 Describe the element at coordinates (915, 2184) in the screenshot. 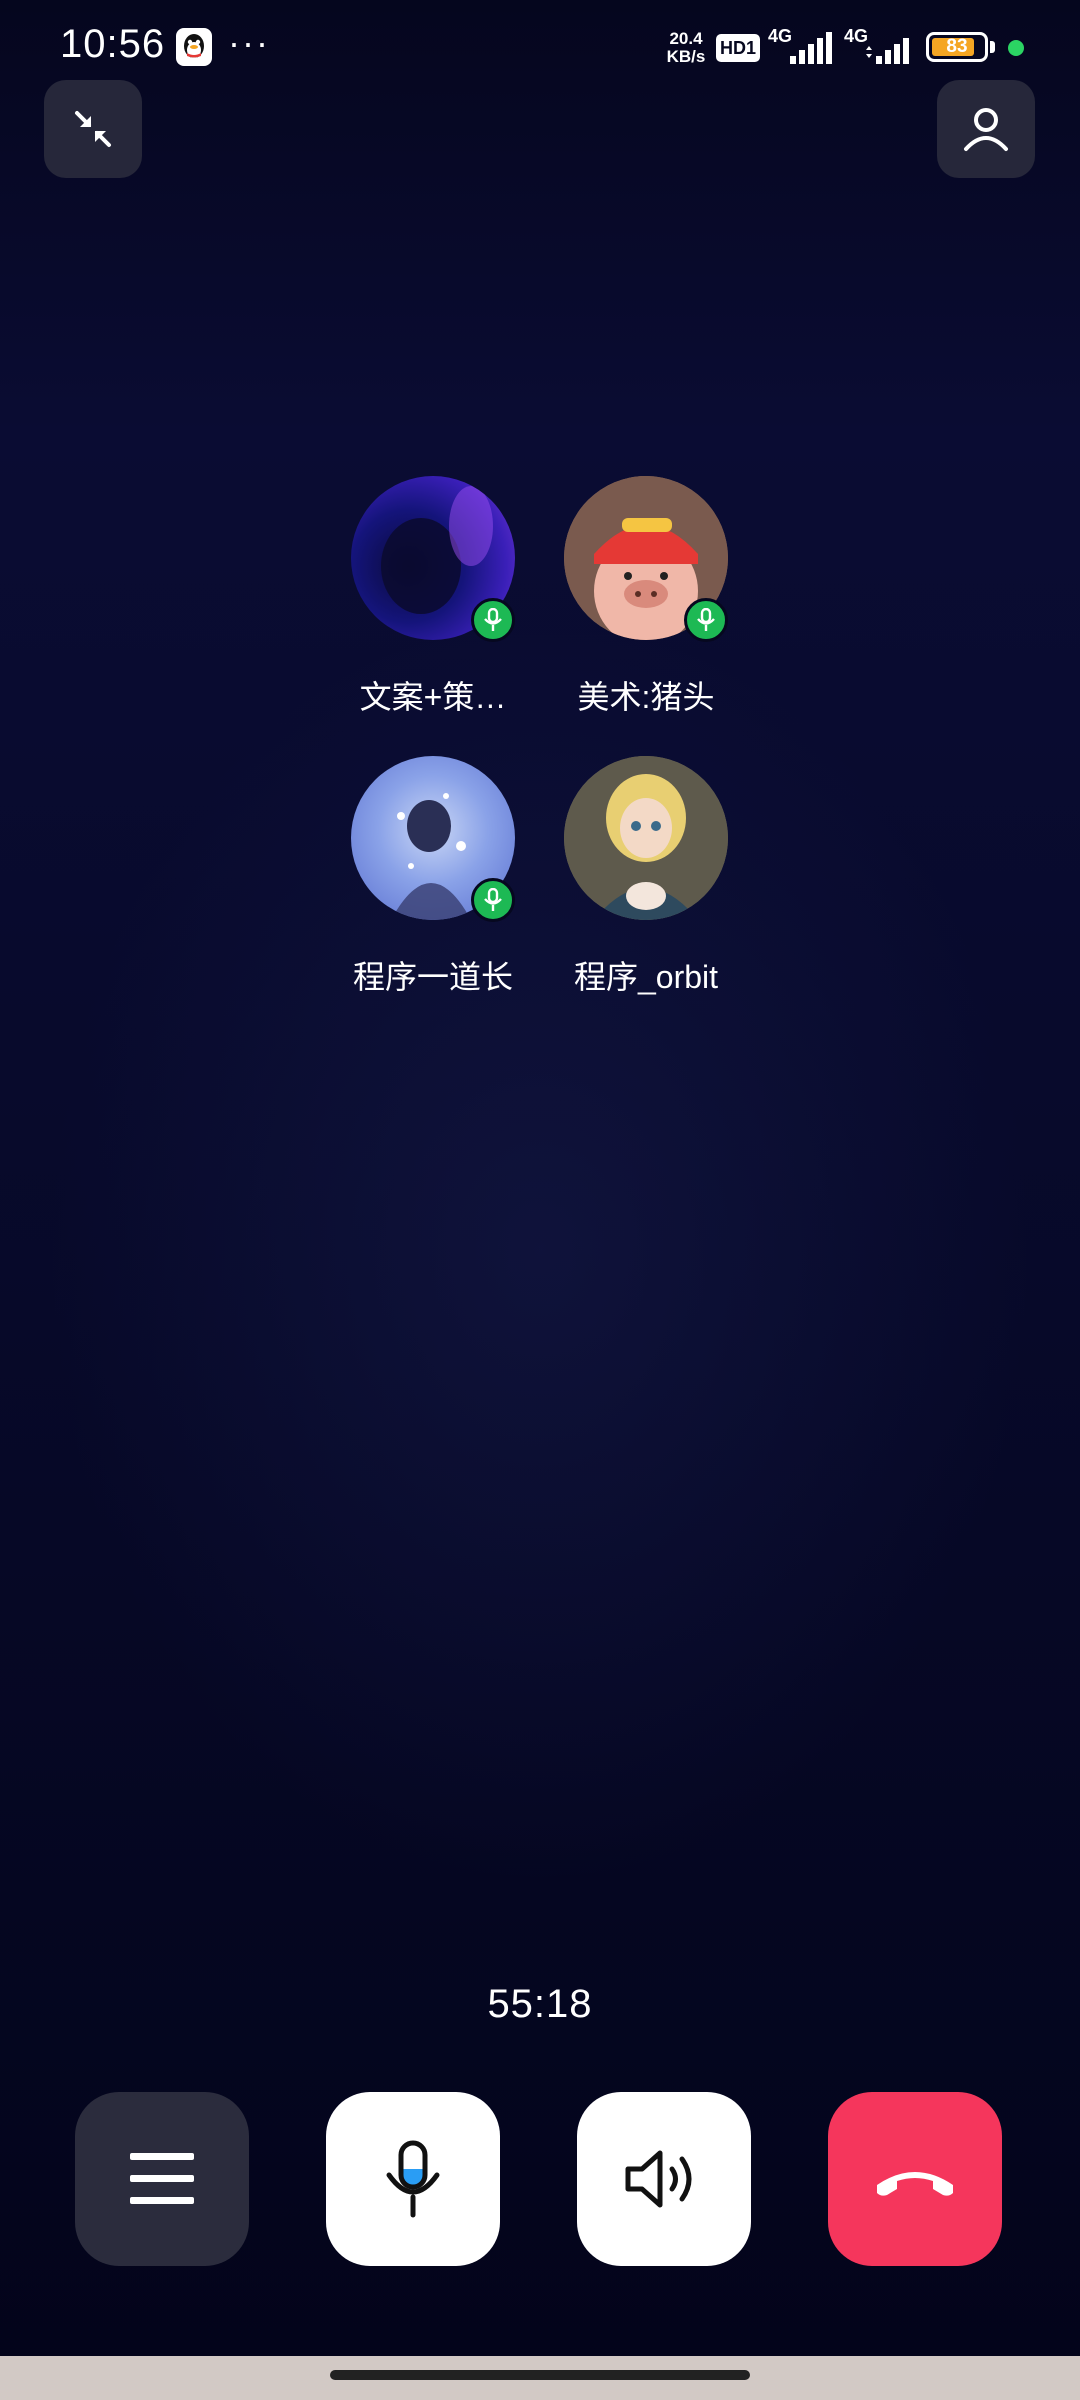

I see `hang-up-icon` at that location.